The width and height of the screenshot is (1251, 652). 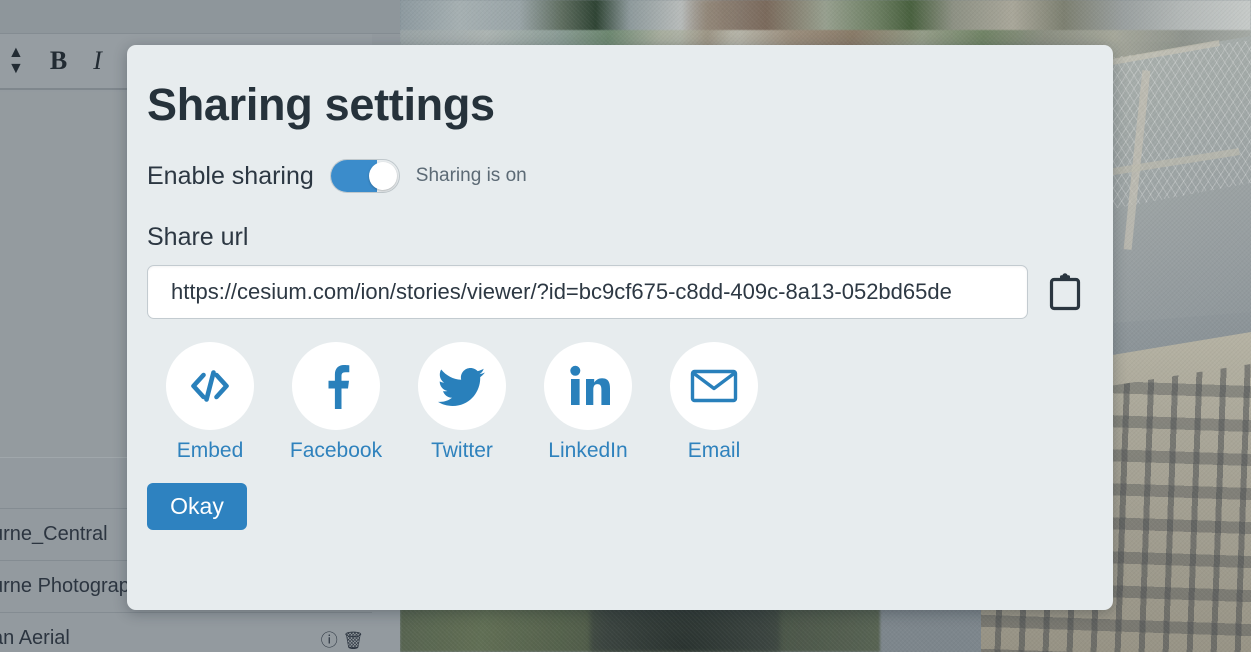 I want to click on embed-circle, so click(x=210, y=386).